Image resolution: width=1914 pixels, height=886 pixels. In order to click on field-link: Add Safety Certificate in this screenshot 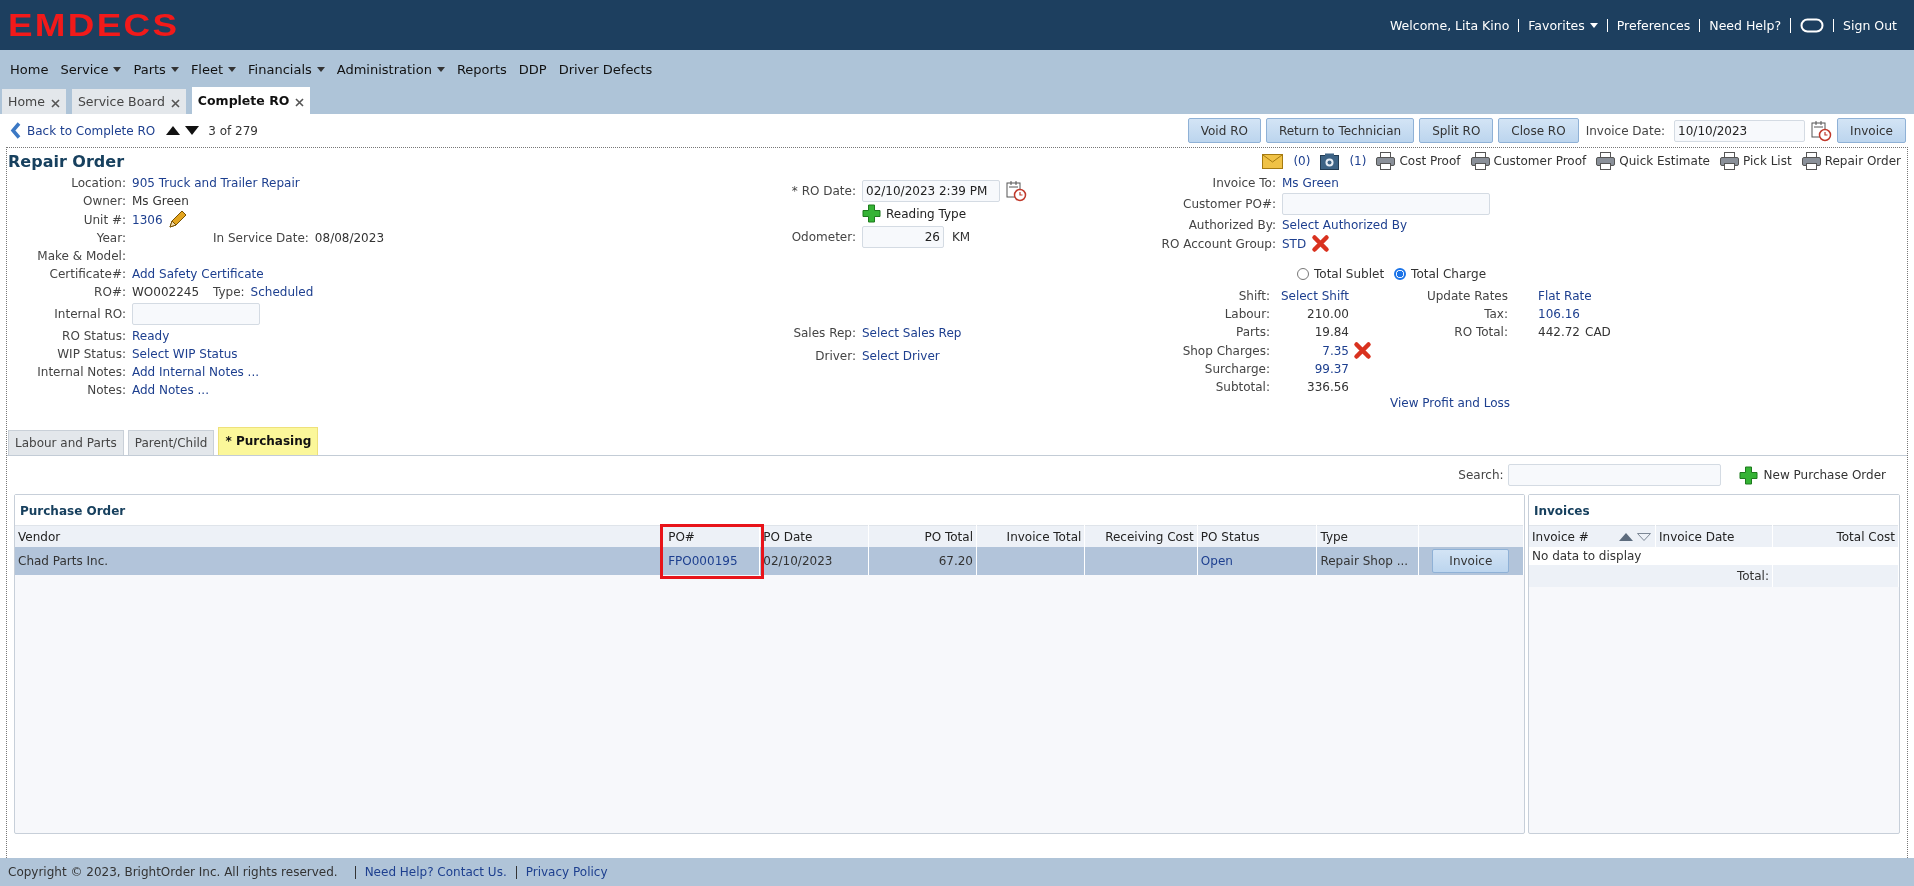, I will do `click(198, 274)`.